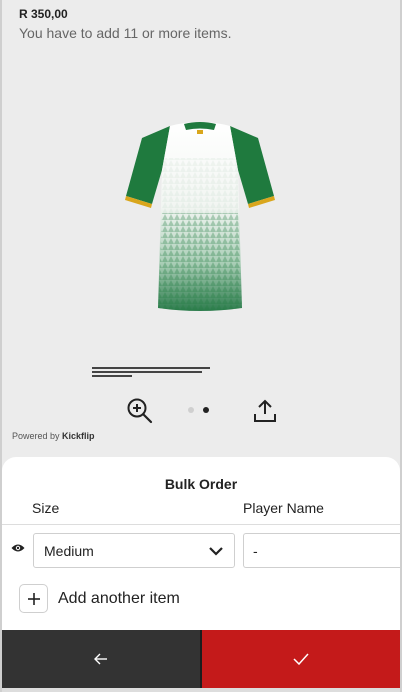 The image size is (402, 692). Describe the element at coordinates (43, 14) in the screenshot. I see `product-price: R 350,00` at that location.